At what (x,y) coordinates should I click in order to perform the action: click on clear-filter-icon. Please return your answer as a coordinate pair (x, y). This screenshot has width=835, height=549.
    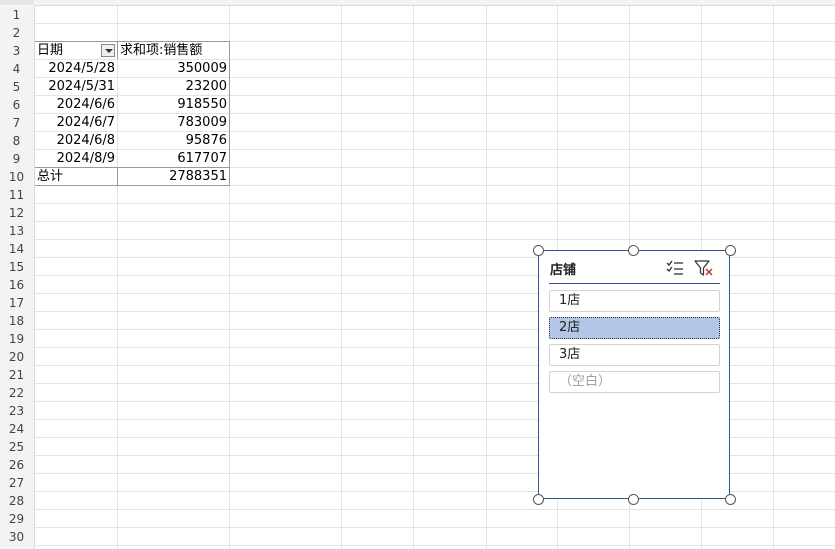
    Looking at the image, I should click on (704, 268).